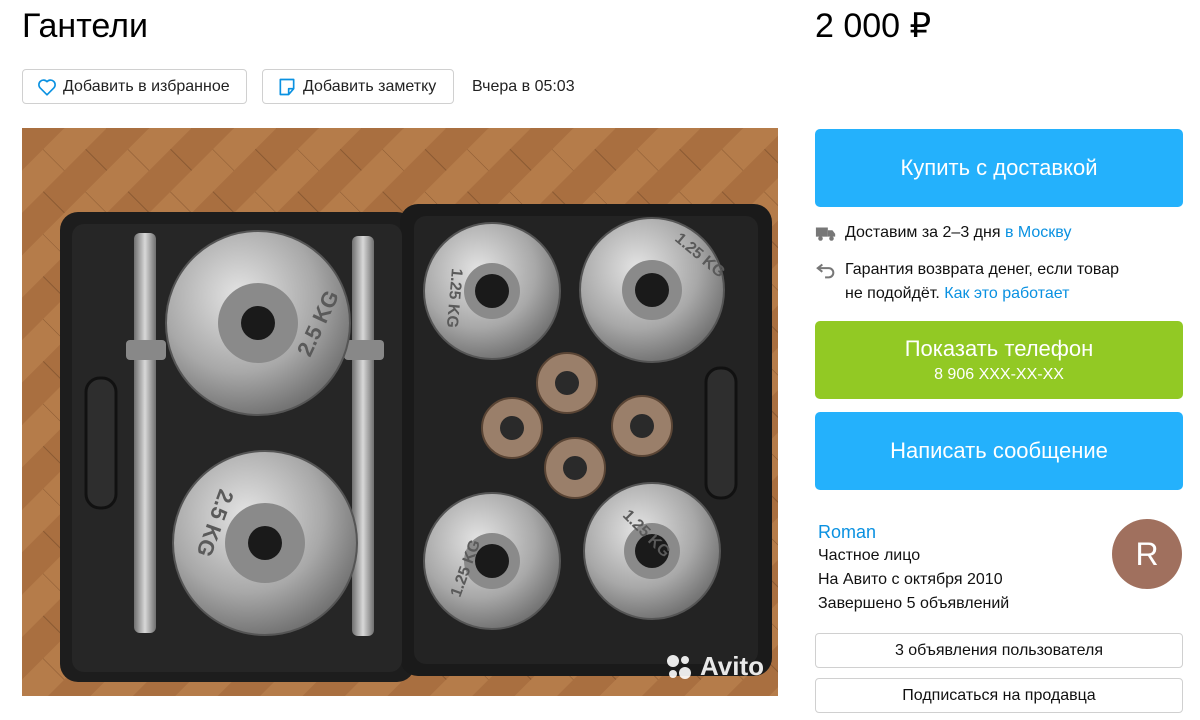 This screenshot has height=720, width=1200. Describe the element at coordinates (731, 666) in the screenshot. I see `watermark-text: Avito` at that location.